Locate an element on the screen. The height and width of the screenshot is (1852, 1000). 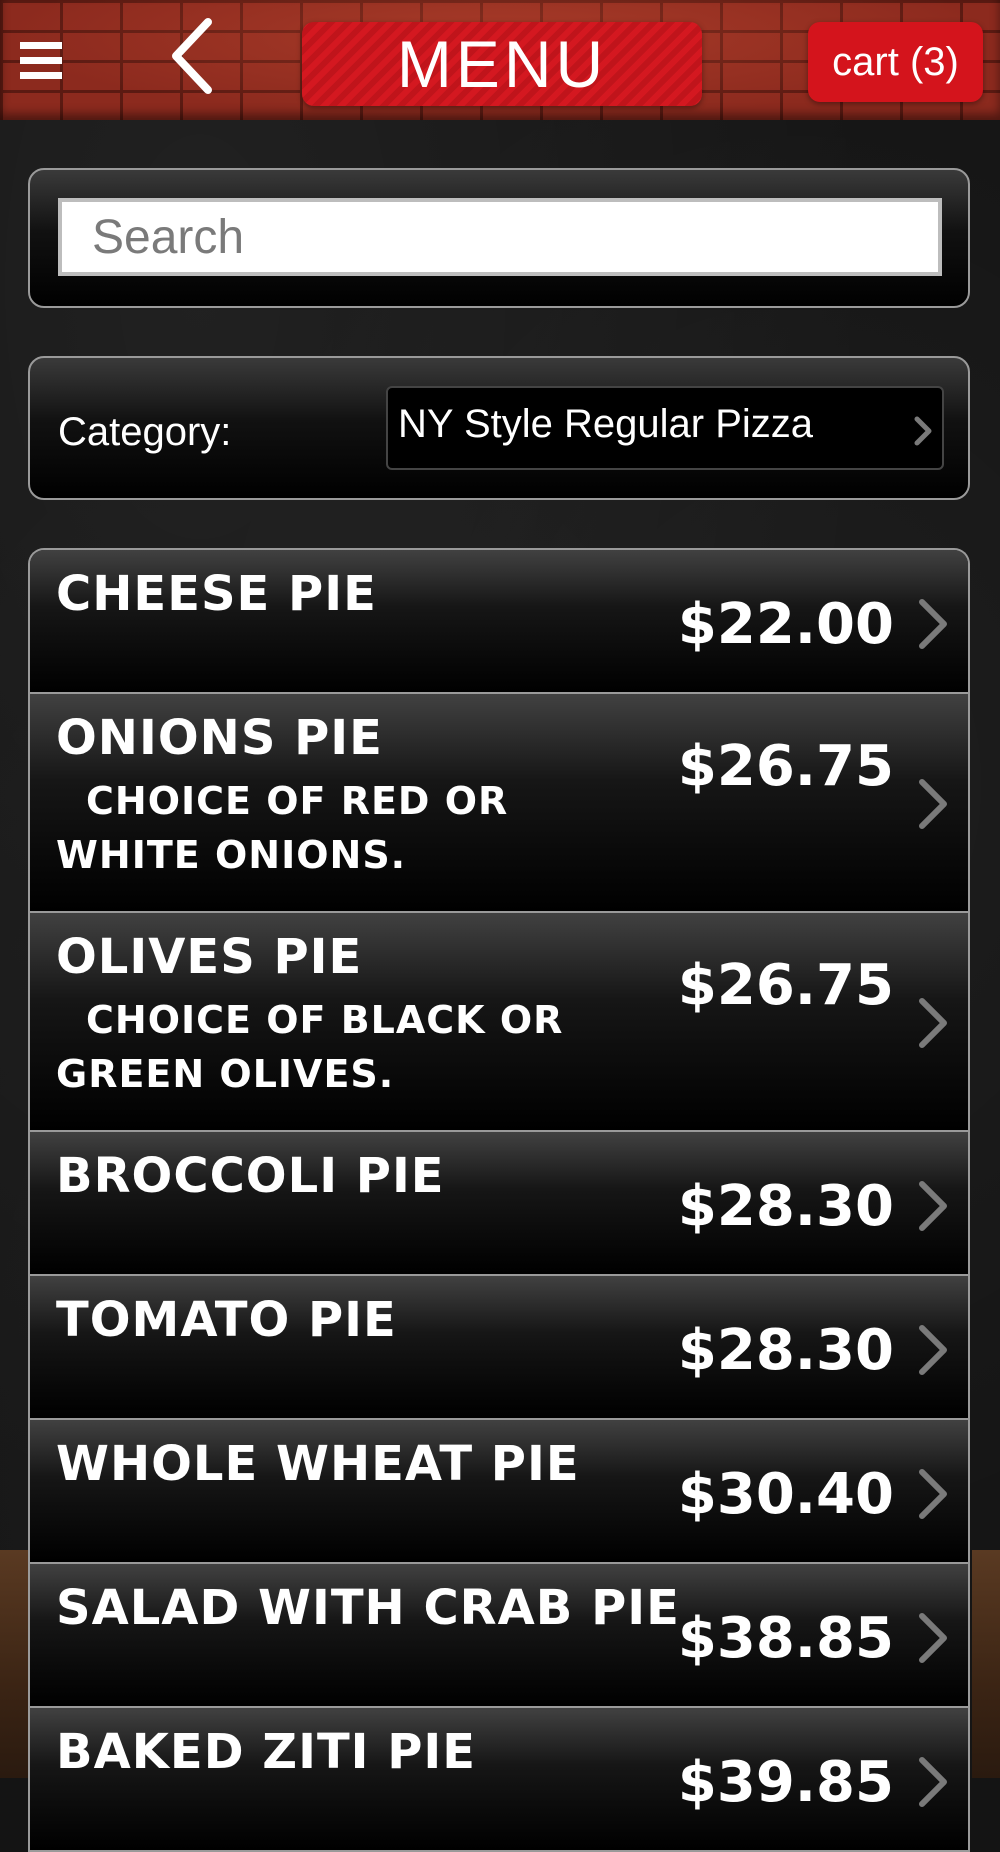
menu-item: TOMATO PIE $28.30 is located at coordinates (499, 1348).